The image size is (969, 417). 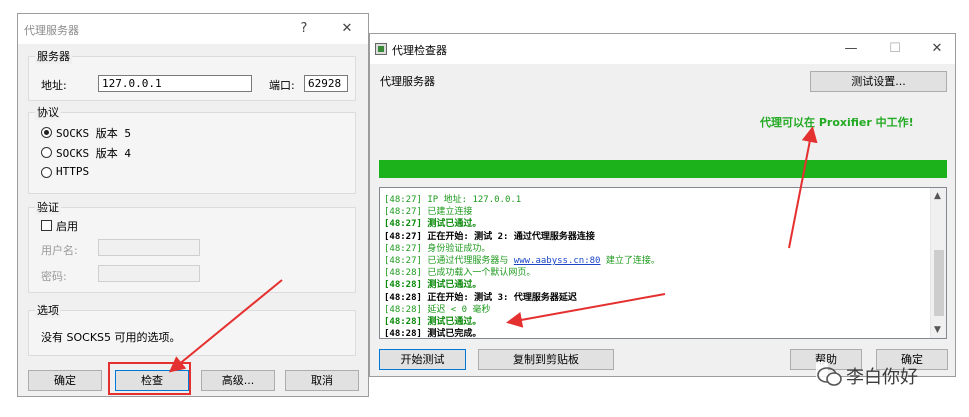 I want to click on dialog-title: 代理服务器, so click(x=51, y=30).